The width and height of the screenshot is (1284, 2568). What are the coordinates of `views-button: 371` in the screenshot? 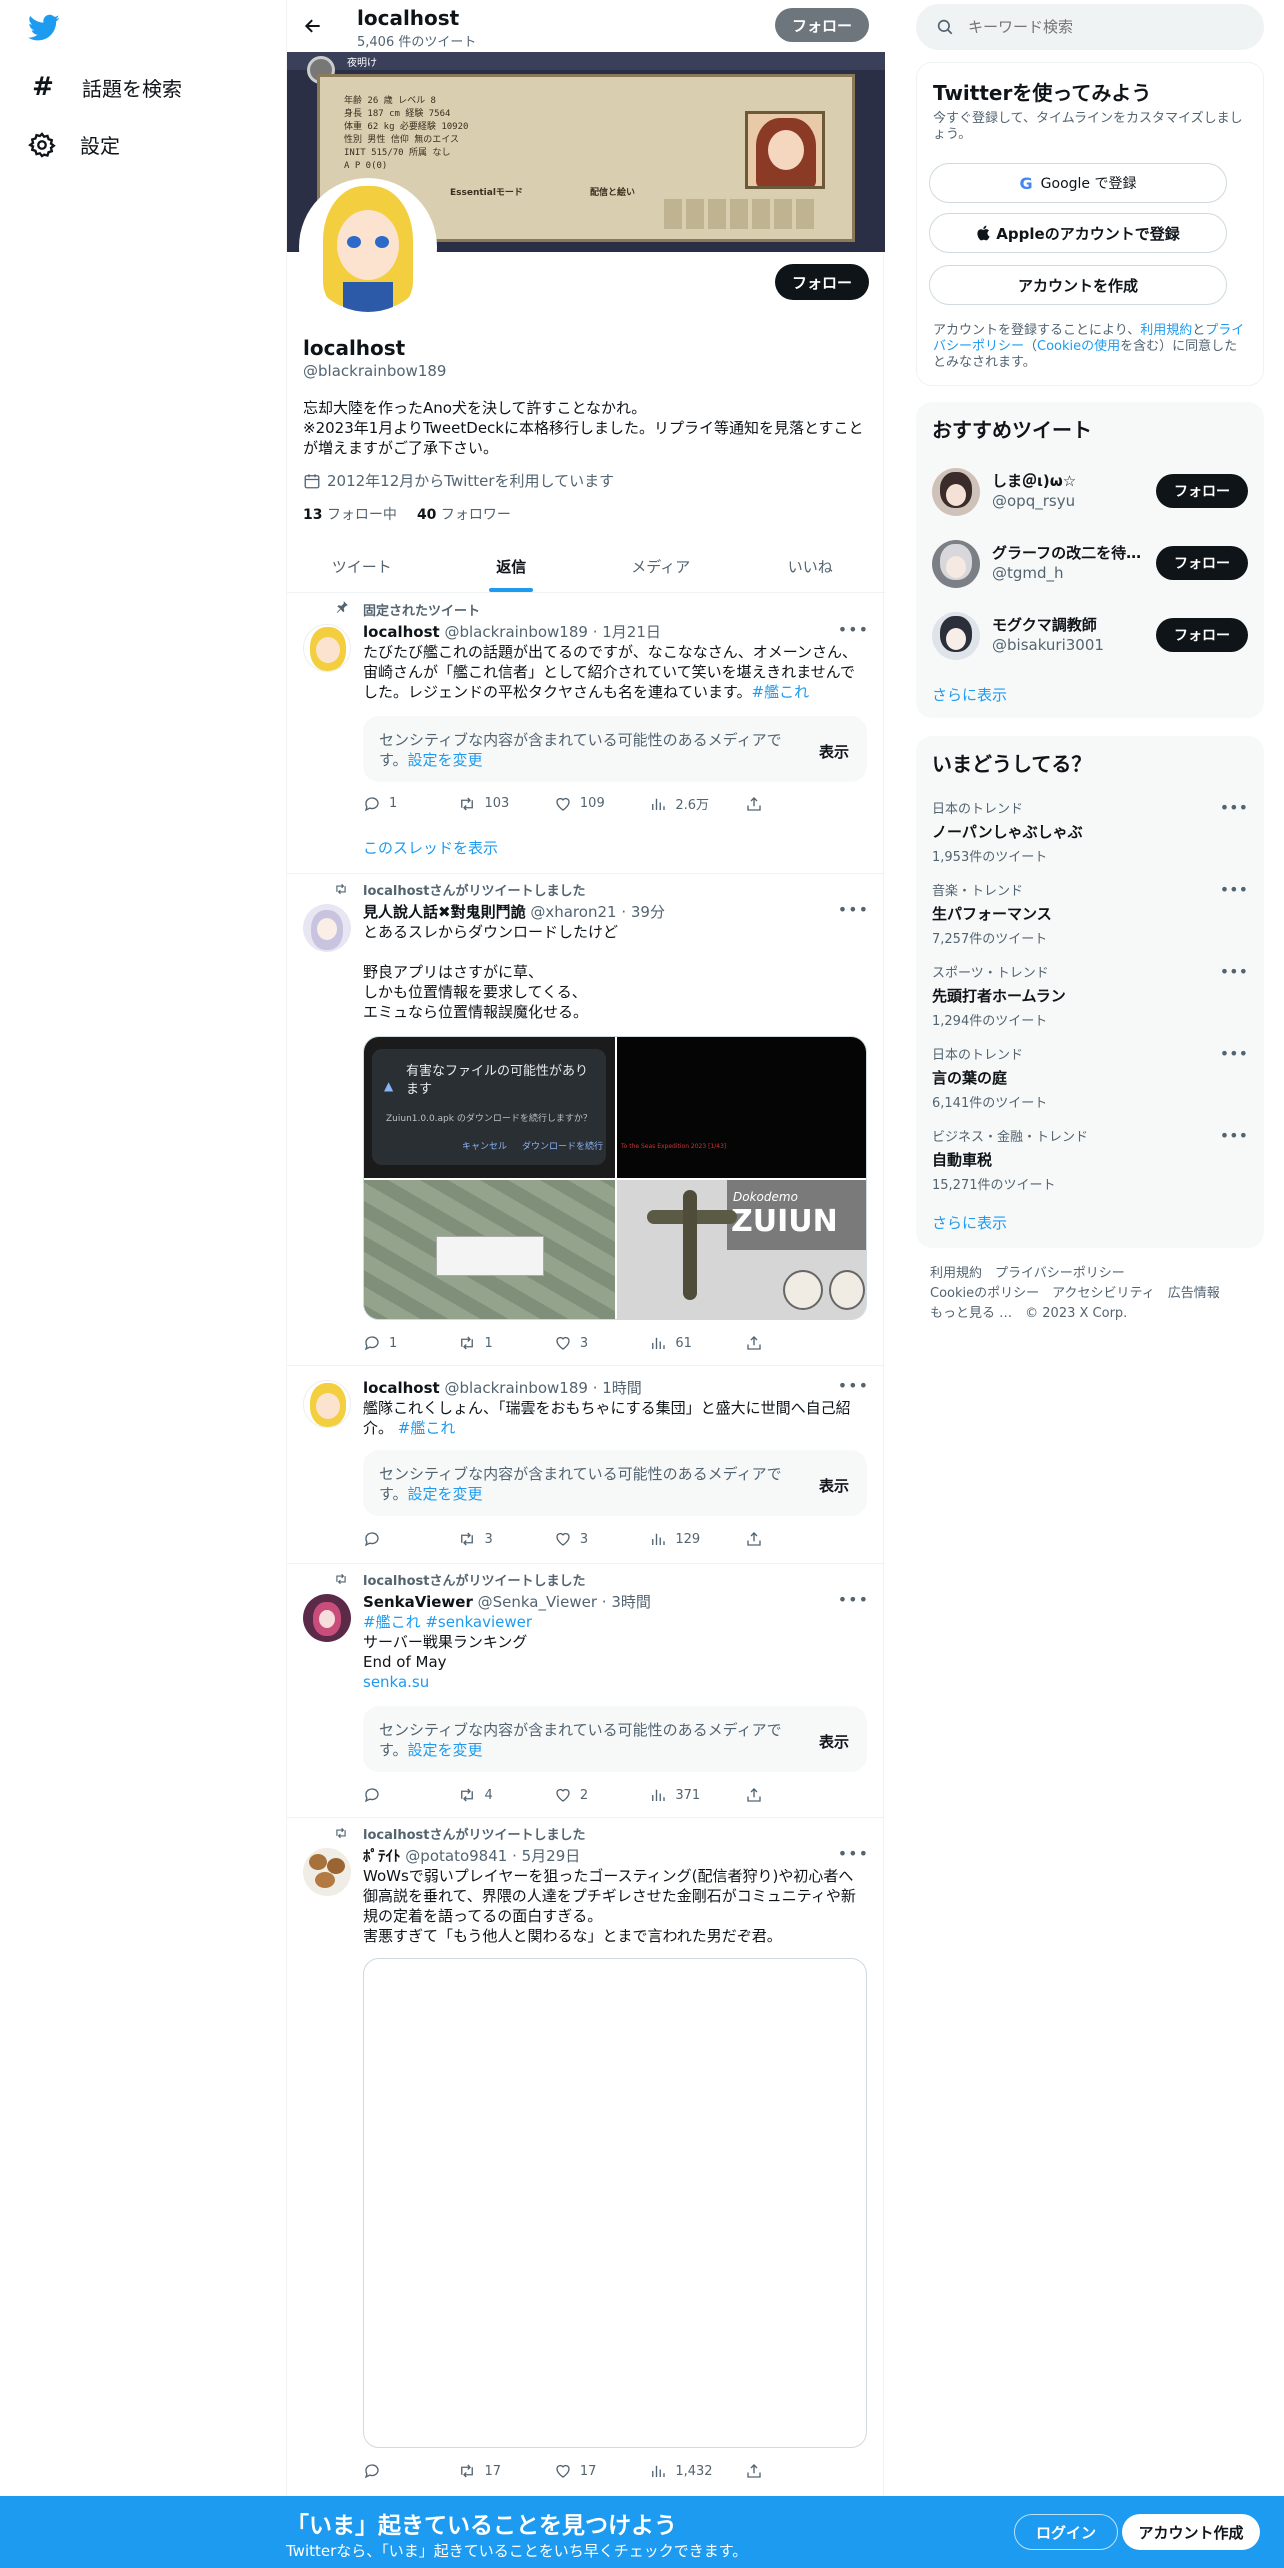 It's located at (696, 1795).